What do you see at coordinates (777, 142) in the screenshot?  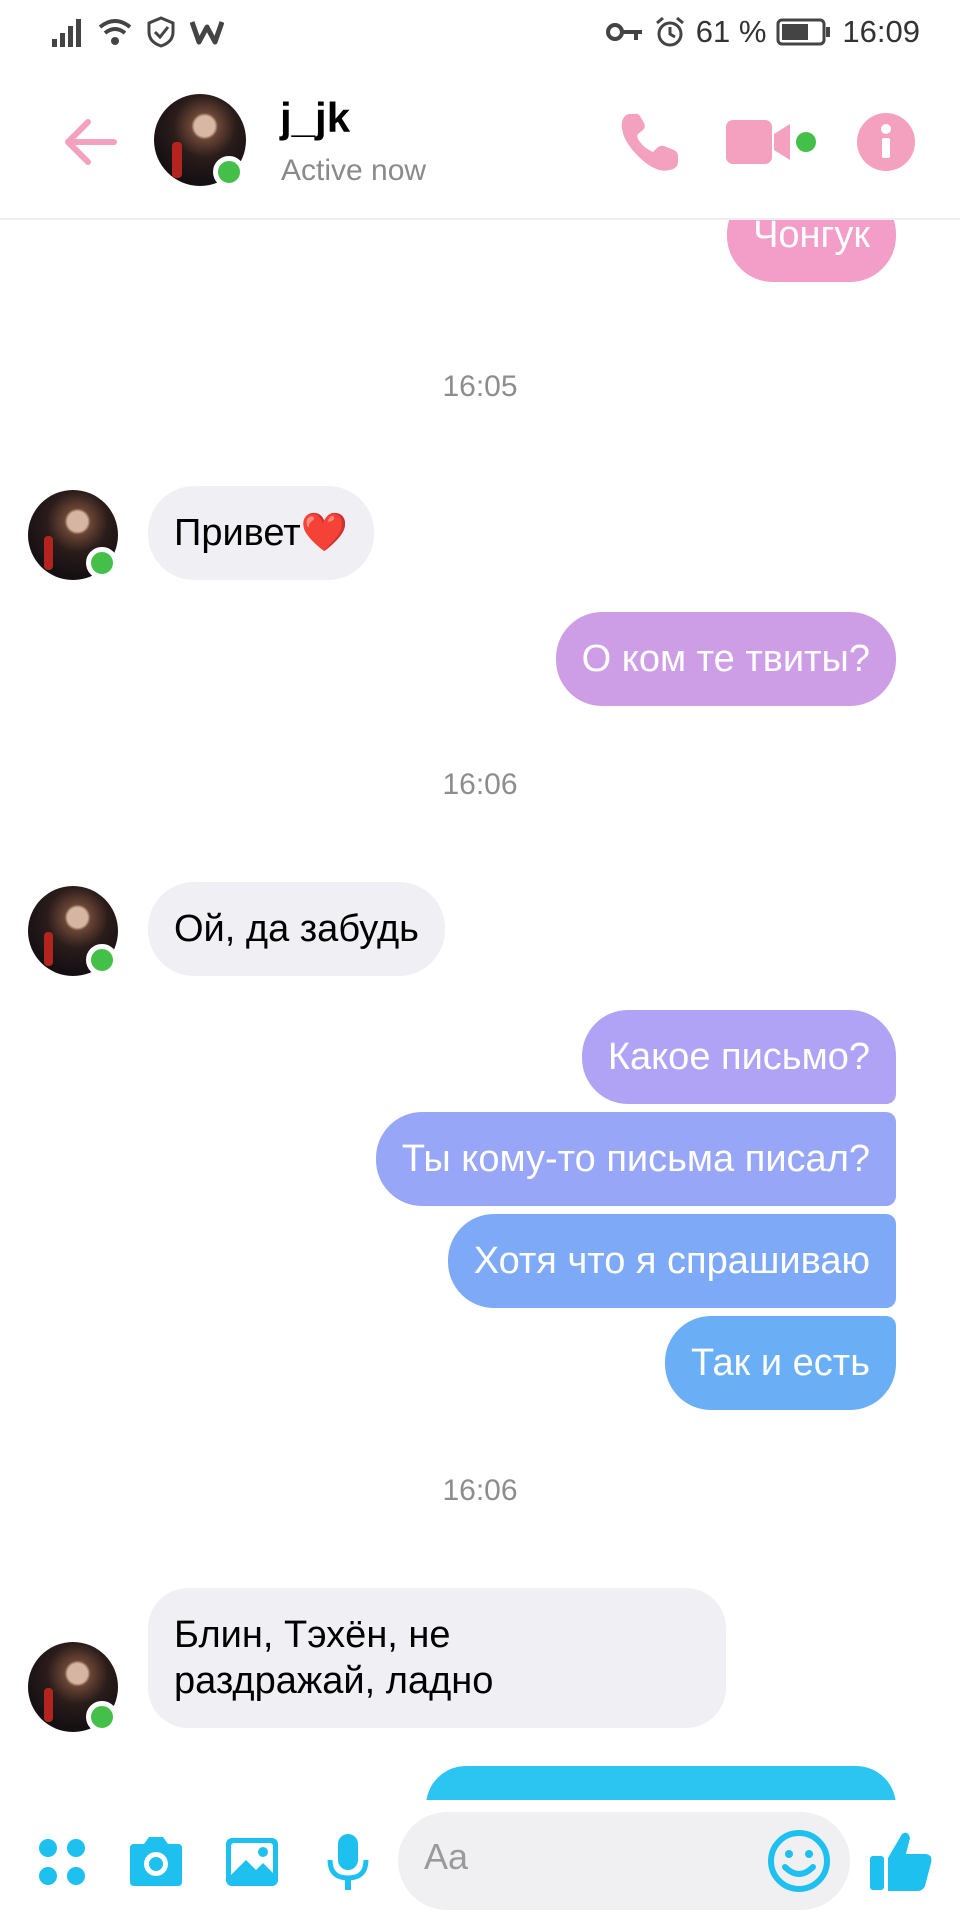 I see `video-camera-icon` at bounding box center [777, 142].